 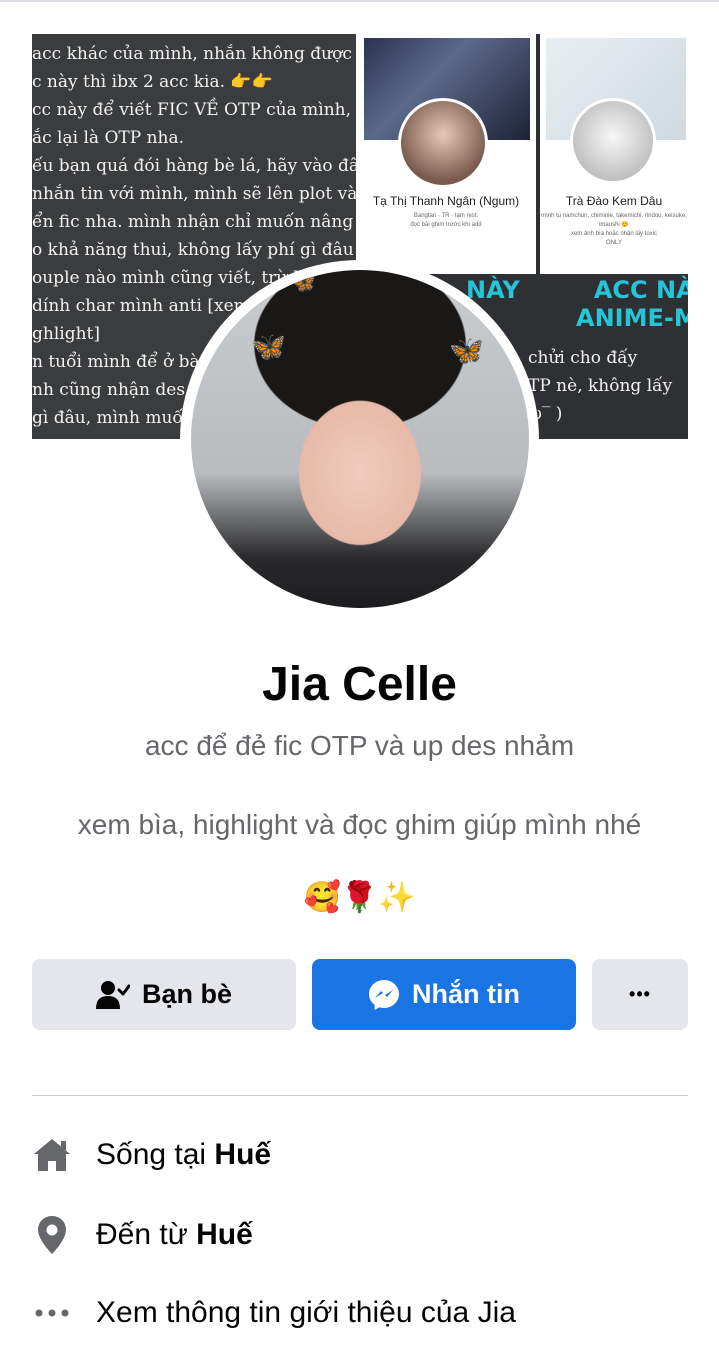 I want to click on cover-line: ω‾ ), so click(x=545, y=414).